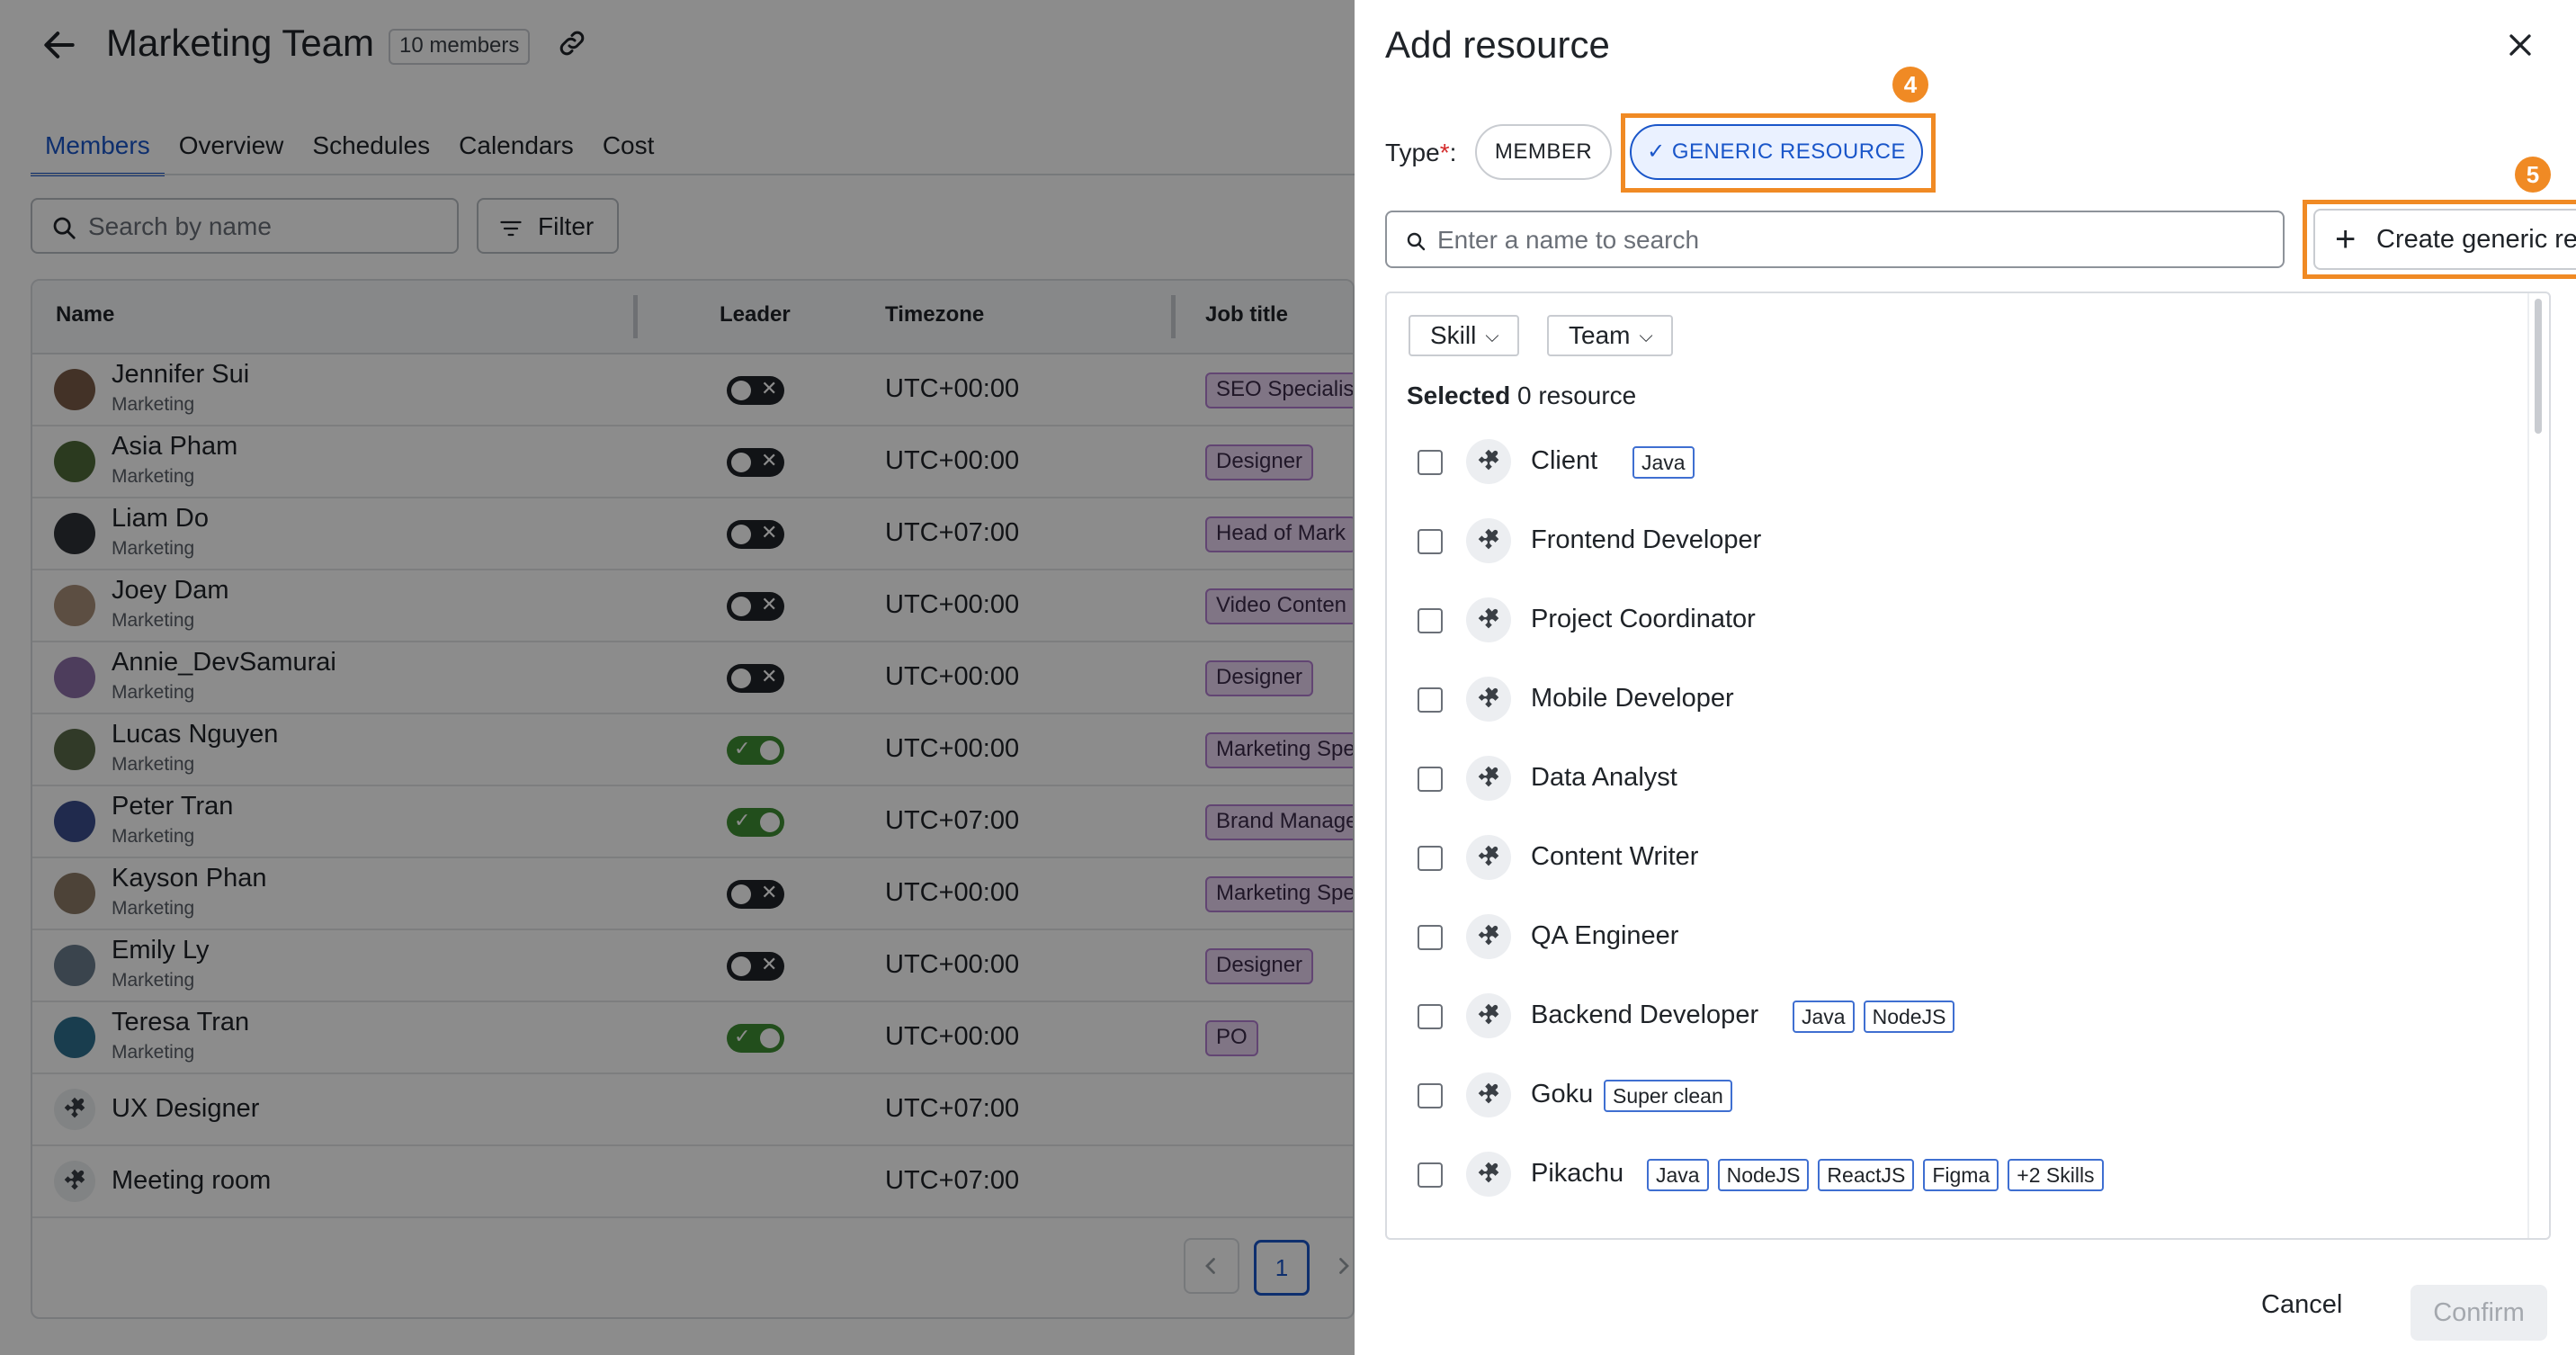  I want to click on list-item: Data Analyst, so click(1953, 781).